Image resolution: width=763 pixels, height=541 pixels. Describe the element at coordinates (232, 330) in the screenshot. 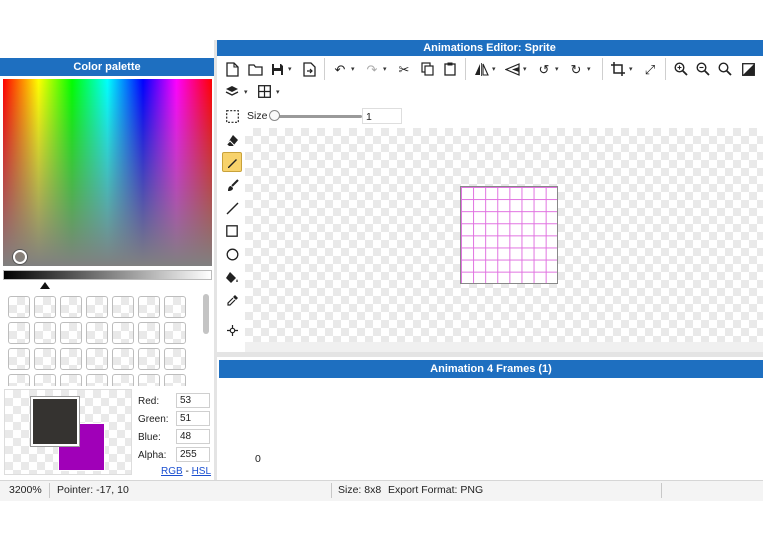

I see `transform-tool-icon` at that location.